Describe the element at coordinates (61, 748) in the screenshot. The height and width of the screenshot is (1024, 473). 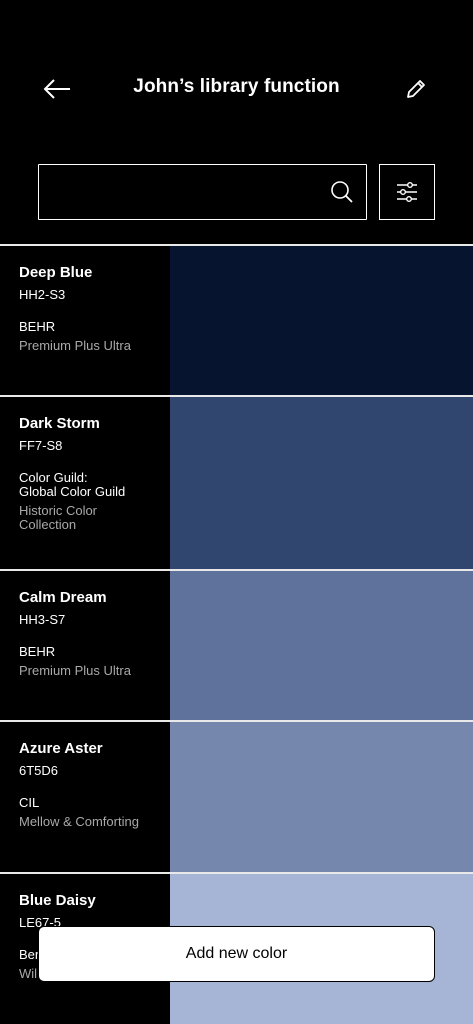
I see `color-name: Azure Aster` at that location.